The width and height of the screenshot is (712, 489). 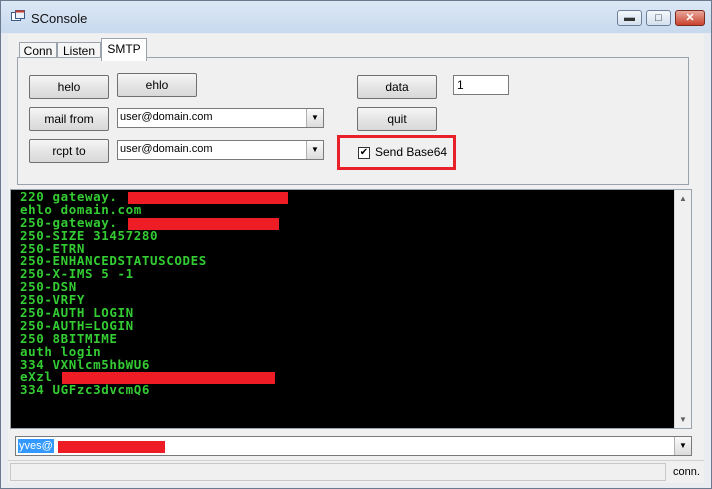 What do you see at coordinates (353, 446) in the screenshot?
I see `command-input: yves@ ▼` at bounding box center [353, 446].